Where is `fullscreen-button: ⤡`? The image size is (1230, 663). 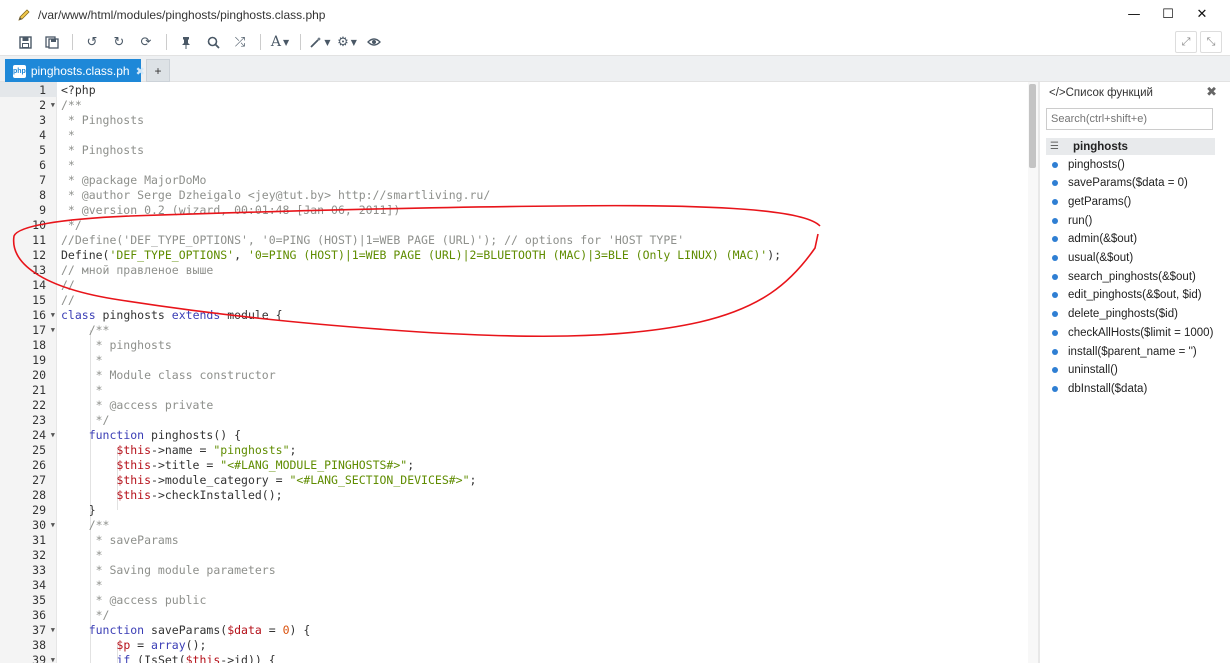 fullscreen-button: ⤡ is located at coordinates (1211, 42).